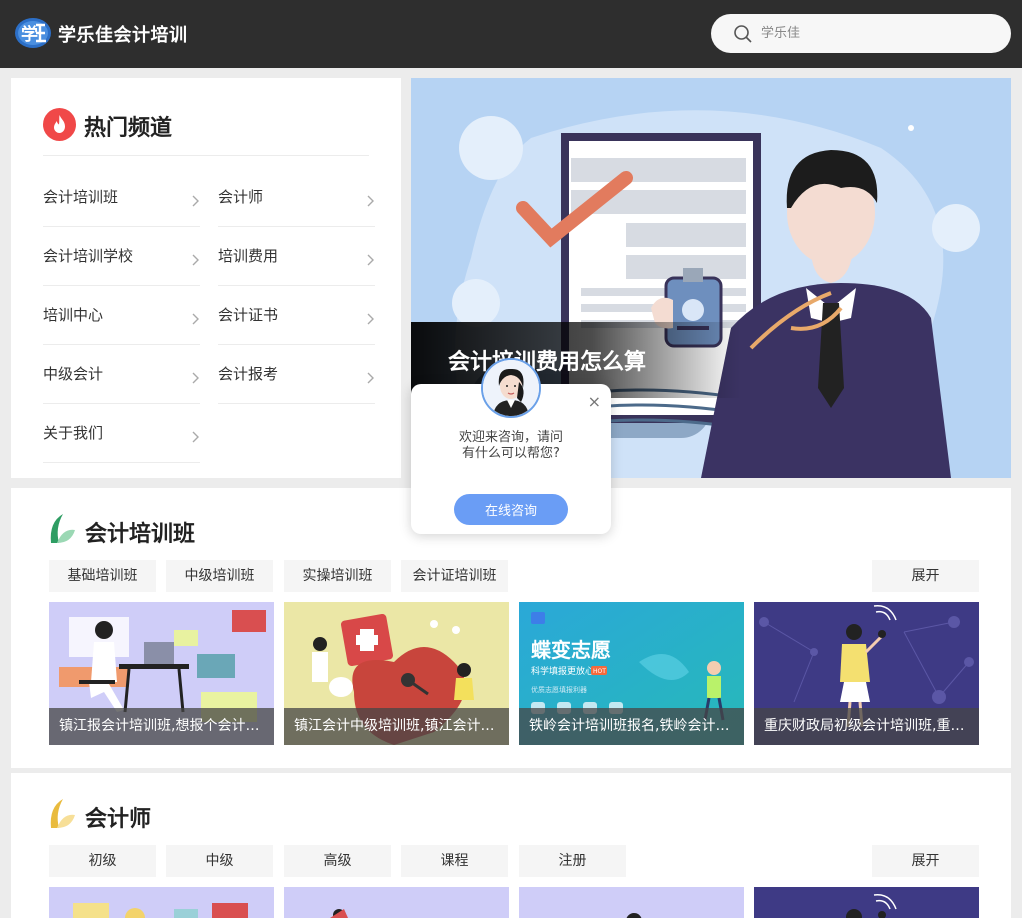  What do you see at coordinates (102, 576) in the screenshot?
I see `tag-basic-class: 基础培训班` at bounding box center [102, 576].